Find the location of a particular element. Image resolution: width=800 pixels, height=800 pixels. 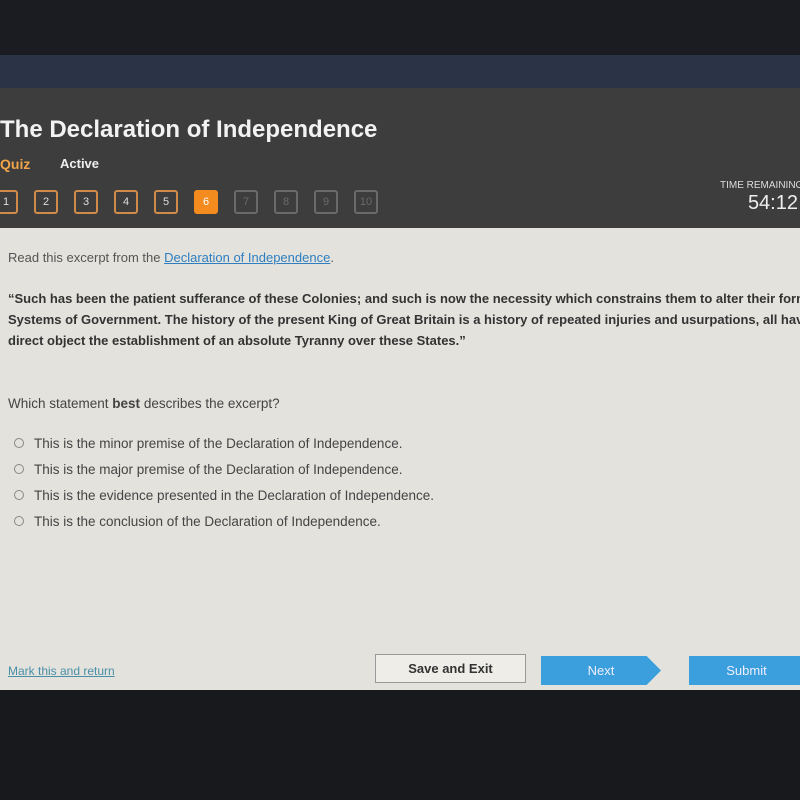

question-3-button: 3 is located at coordinates (86, 202).